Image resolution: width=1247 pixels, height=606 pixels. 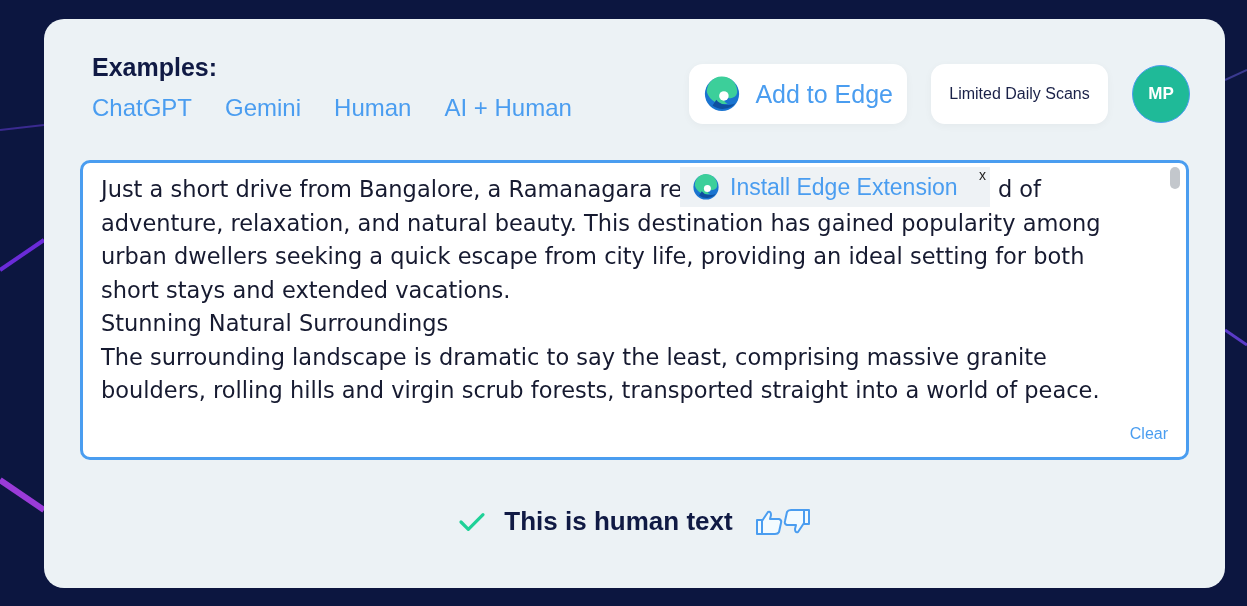 What do you see at coordinates (275, 323) in the screenshot?
I see `text-line: Stunning Natural Surroundings` at bounding box center [275, 323].